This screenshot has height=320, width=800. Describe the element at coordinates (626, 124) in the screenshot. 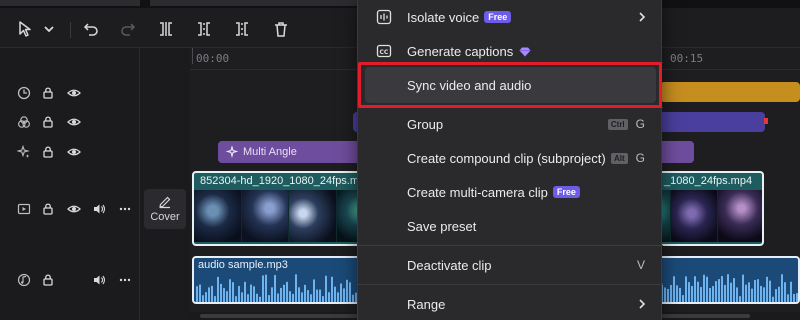

I see `shortcut: Ctrl G` at that location.